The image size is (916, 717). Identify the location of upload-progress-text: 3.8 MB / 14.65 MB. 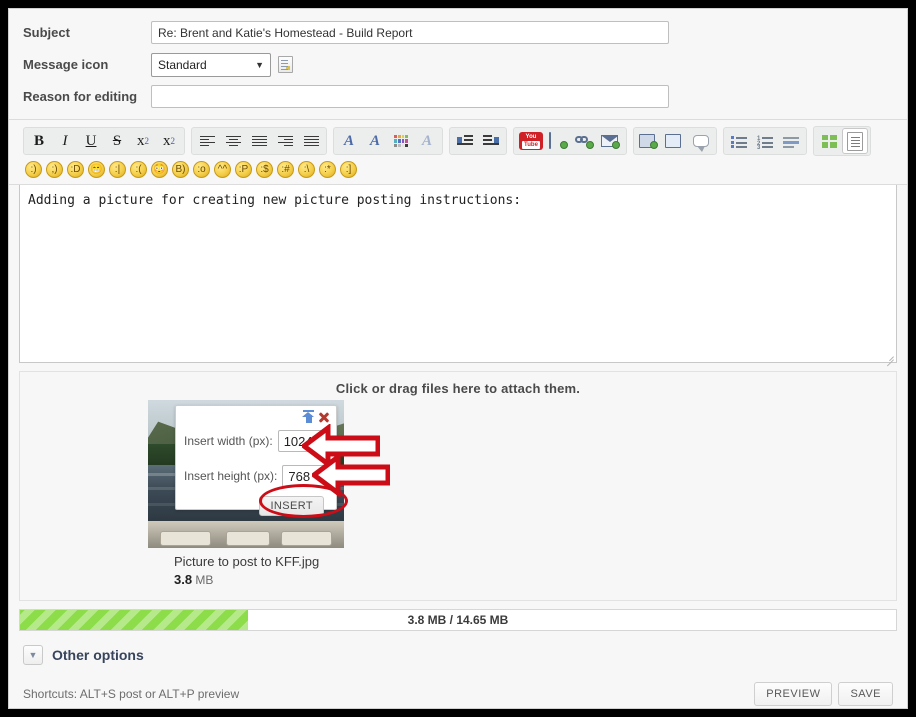
(458, 620).